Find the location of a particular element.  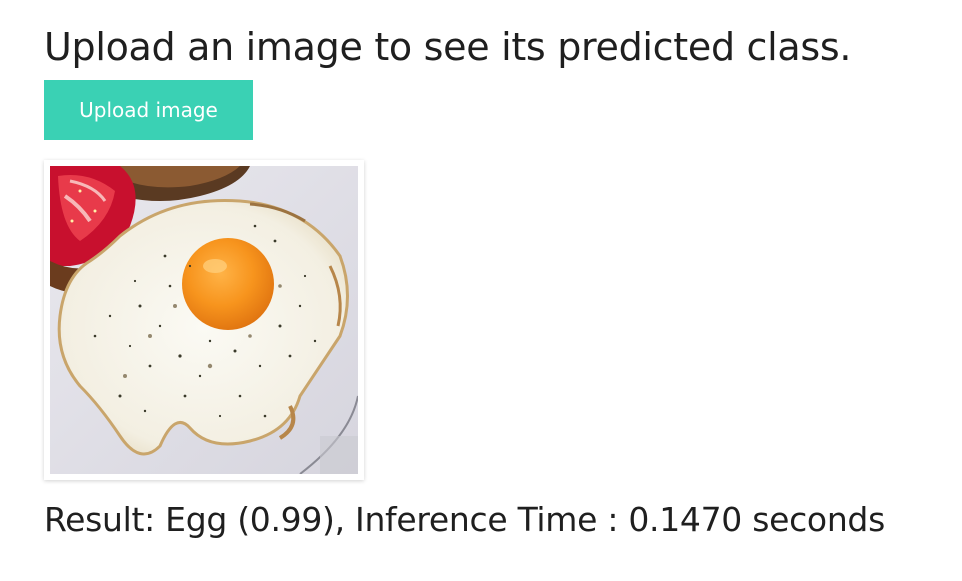

upload-image-button: Upload image is located at coordinates (148, 110).